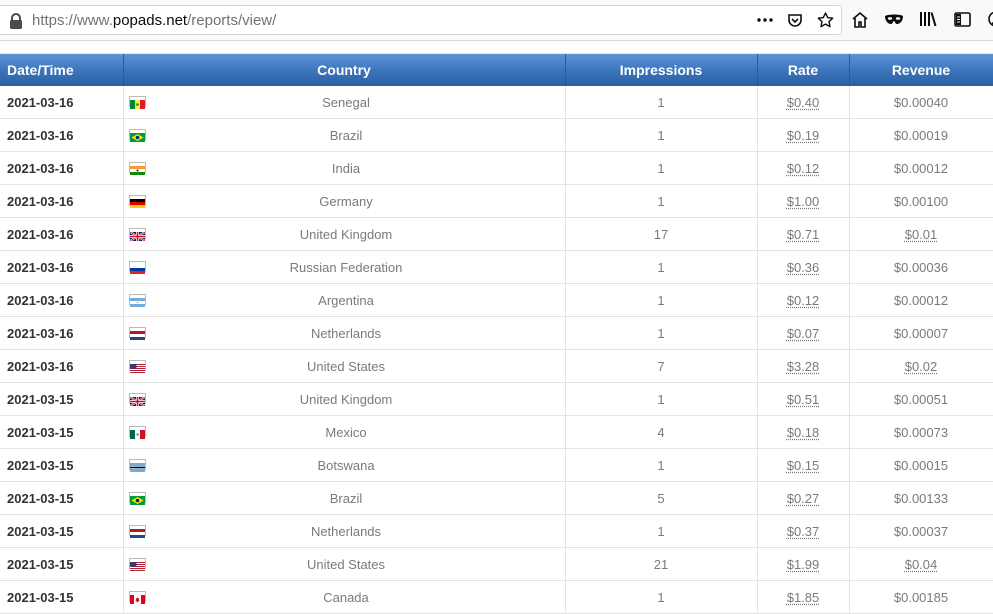 This screenshot has height=614, width=993. I want to click on row-revenue-link: $0.04, so click(921, 564).